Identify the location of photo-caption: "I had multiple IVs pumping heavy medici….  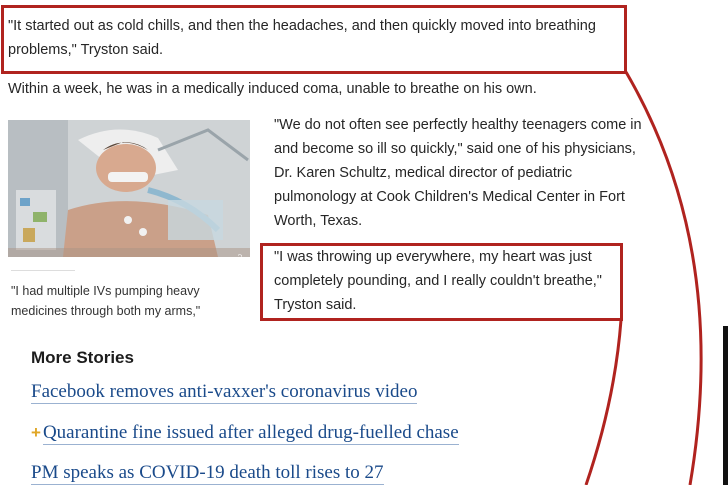
(106, 301).